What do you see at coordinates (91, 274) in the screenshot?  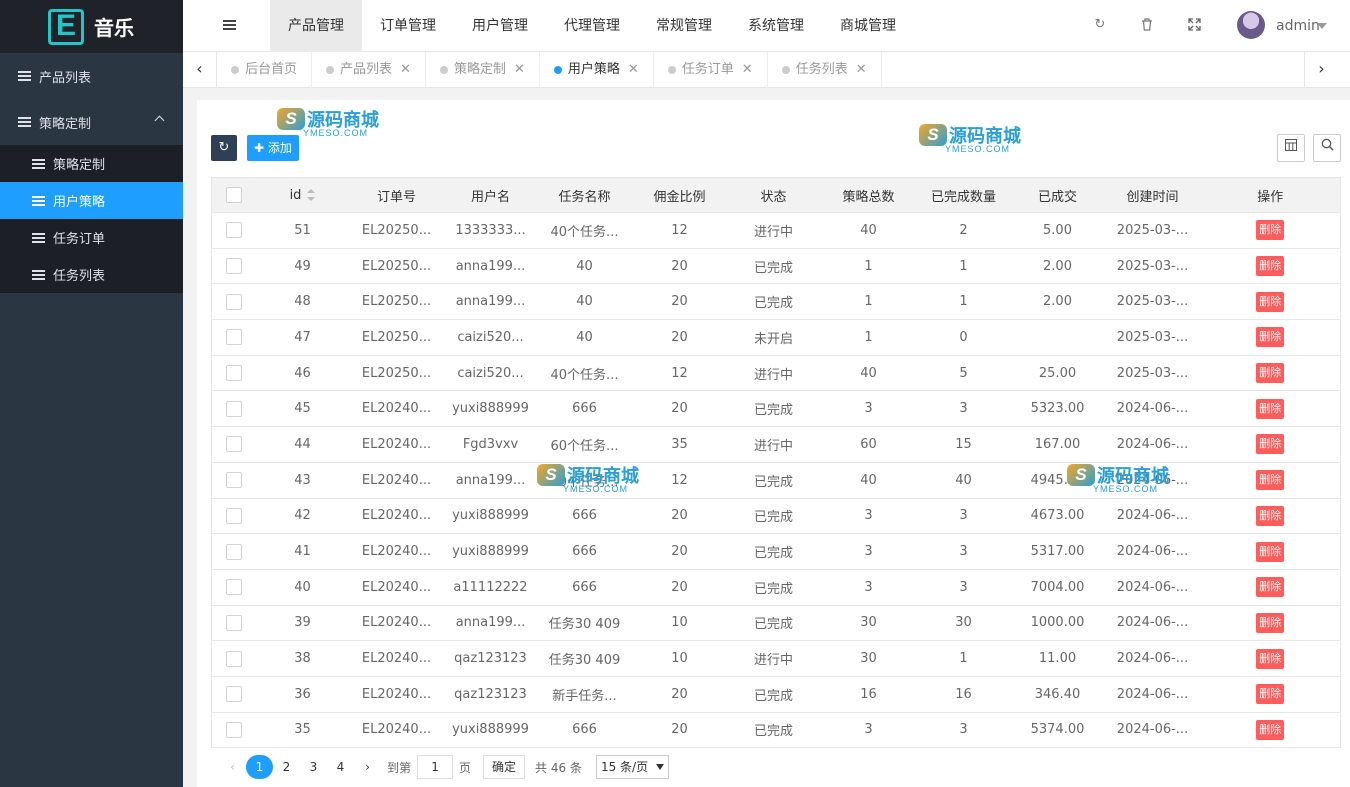 I see `sidebar-subitem-task-list: 任务列表` at bounding box center [91, 274].